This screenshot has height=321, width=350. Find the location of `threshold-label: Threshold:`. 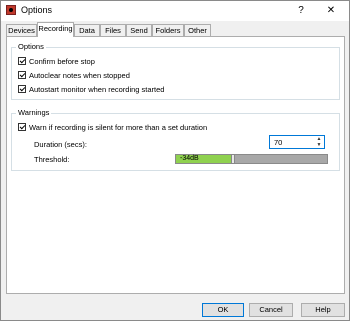

threshold-label: Threshold: is located at coordinates (52, 159).